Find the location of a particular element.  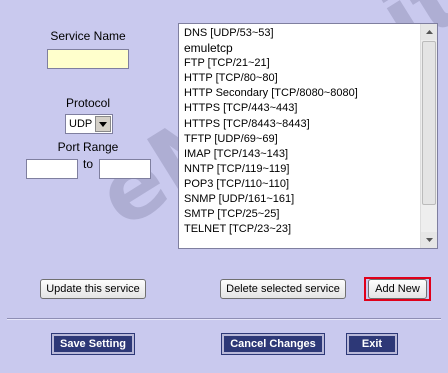

service-list-item: DNS [UDP/53~53] is located at coordinates (303, 33).